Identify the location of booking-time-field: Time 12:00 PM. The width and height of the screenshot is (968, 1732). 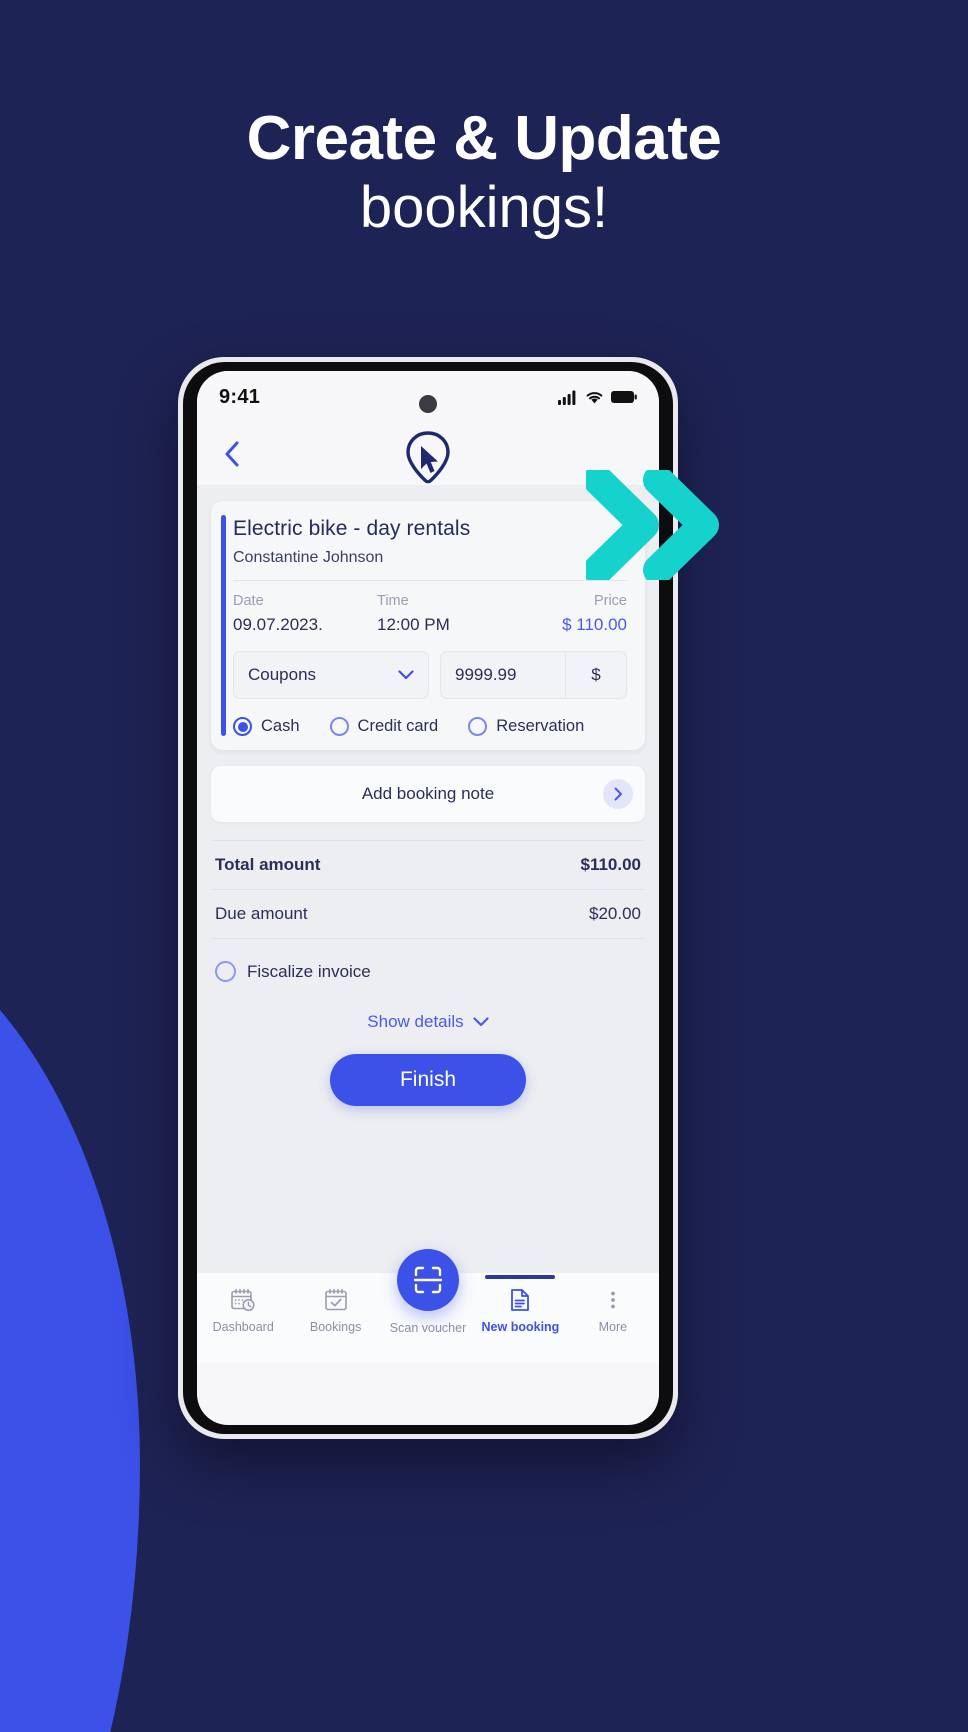
(464, 614).